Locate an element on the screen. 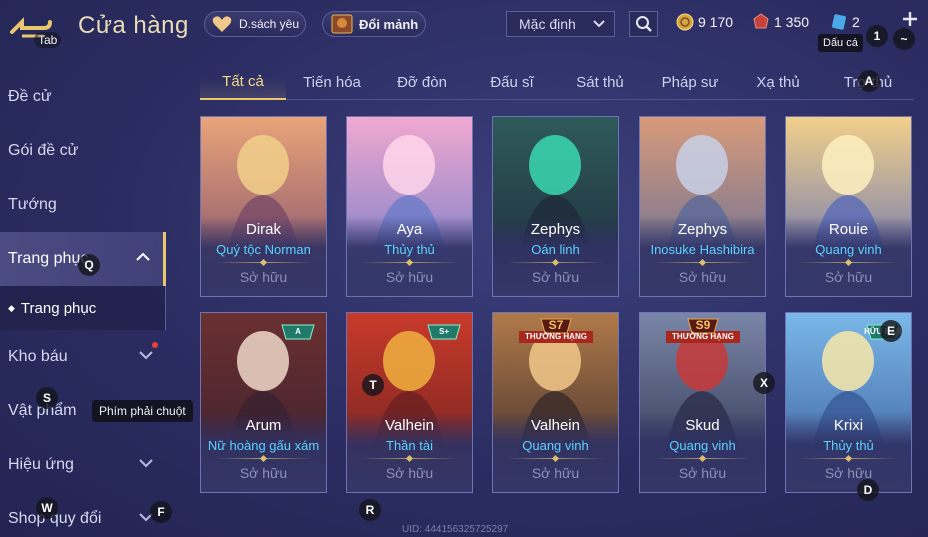  hero-name: Aya is located at coordinates (409, 229).